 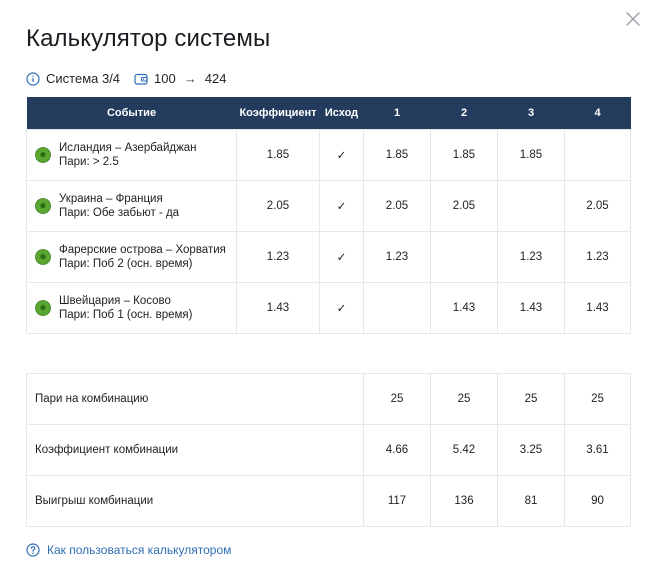 I want to click on coef-cell: 1.43, so click(x=278, y=307).